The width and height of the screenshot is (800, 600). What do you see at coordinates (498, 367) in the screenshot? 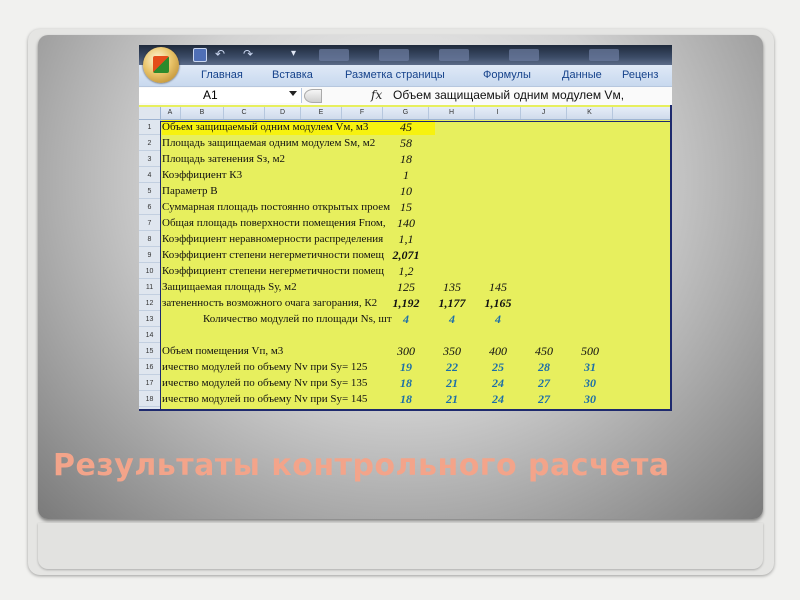
I see `value-cell: 25` at bounding box center [498, 367].